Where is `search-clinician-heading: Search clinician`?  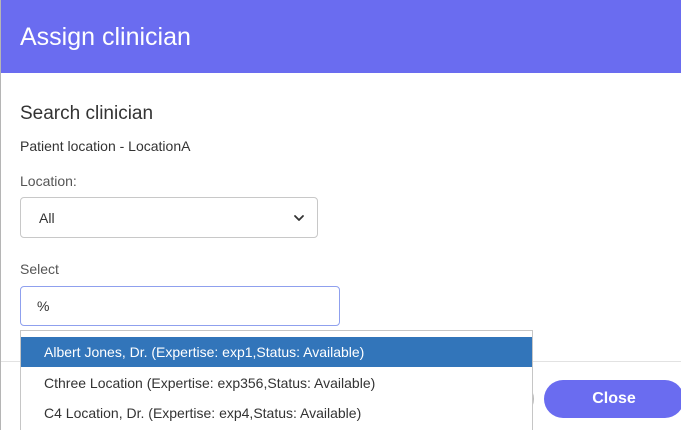
search-clinician-heading: Search clinician is located at coordinates (87, 113).